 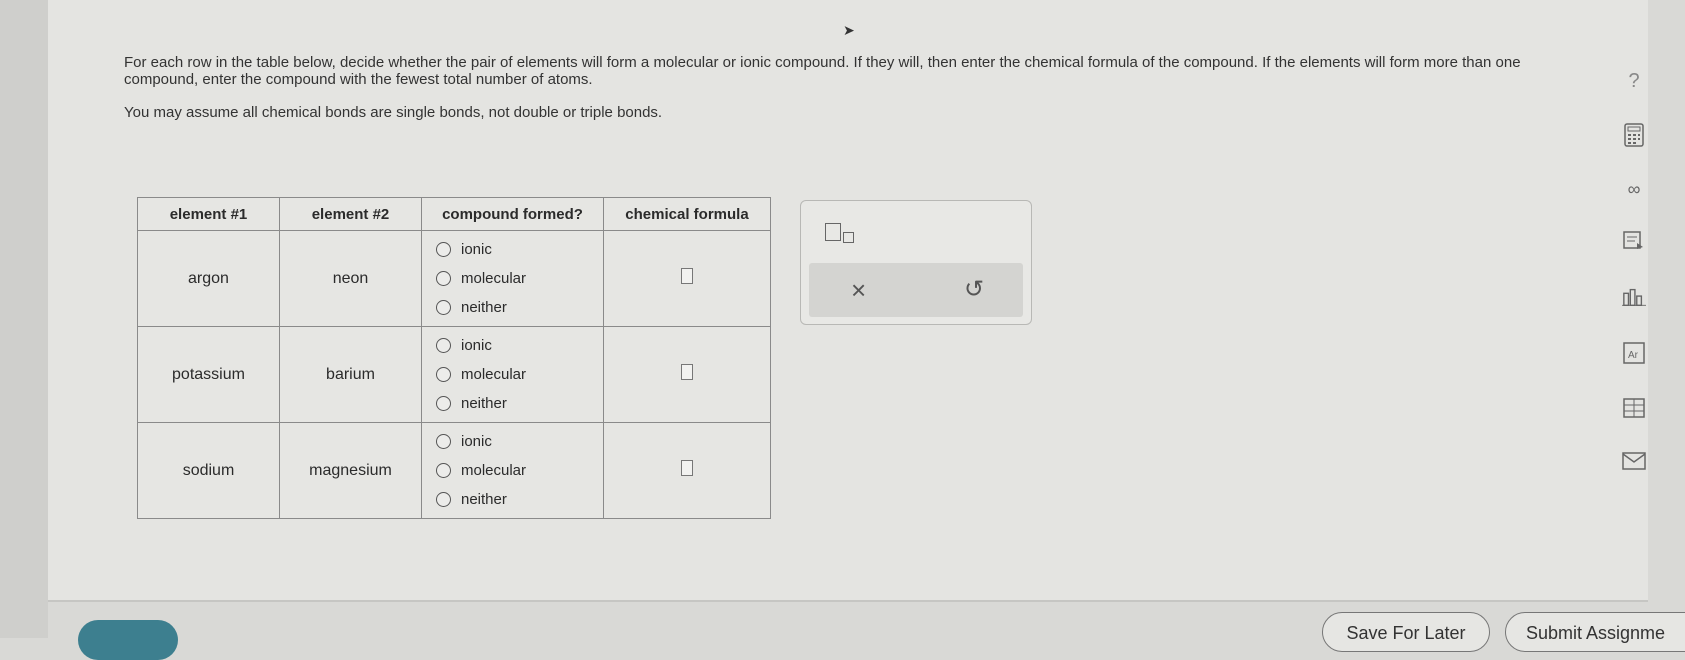 What do you see at coordinates (208, 374) in the screenshot?
I see `element-1-cell: potassium` at bounding box center [208, 374].